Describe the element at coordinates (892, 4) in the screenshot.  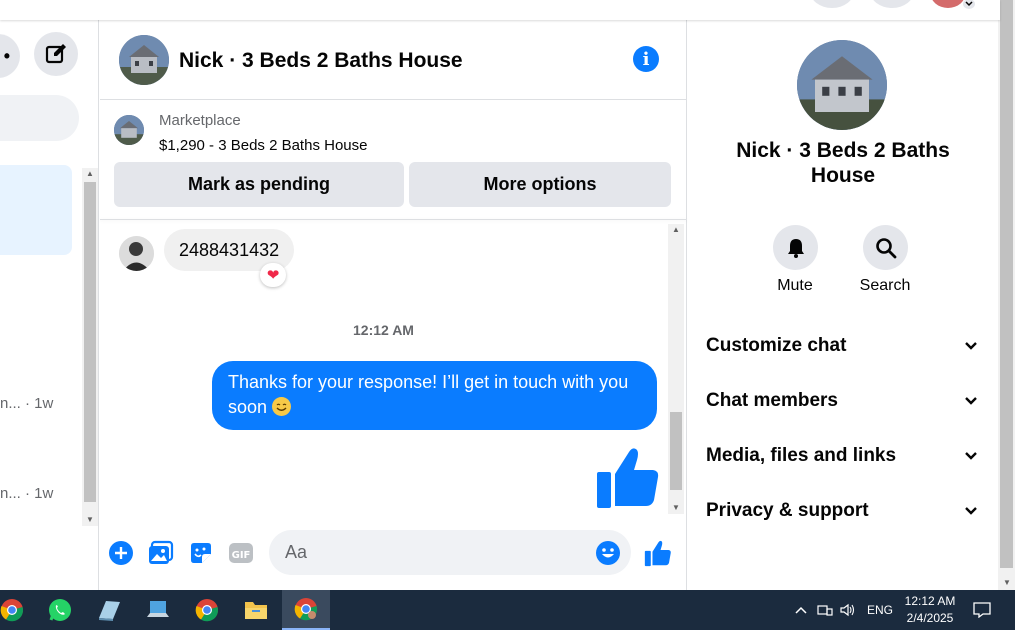
I see `top-notifications-button` at that location.